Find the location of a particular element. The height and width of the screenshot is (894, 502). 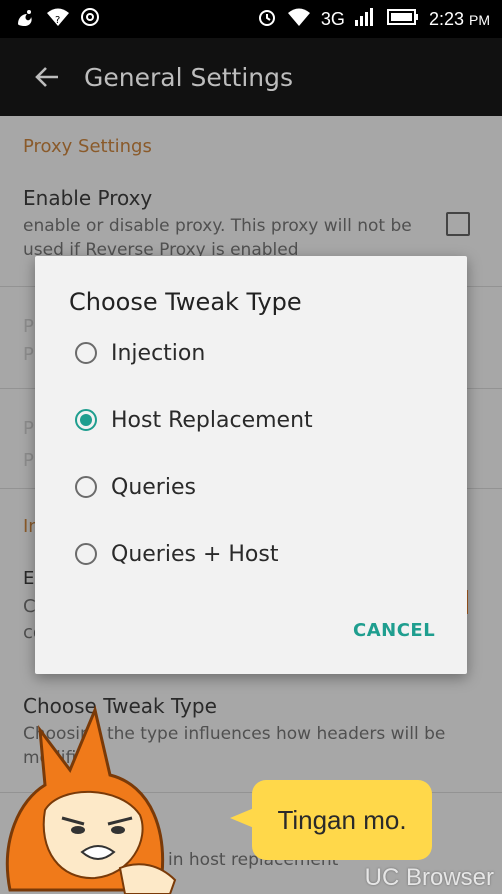

speech-bubble-tail is located at coordinates (242, 818).